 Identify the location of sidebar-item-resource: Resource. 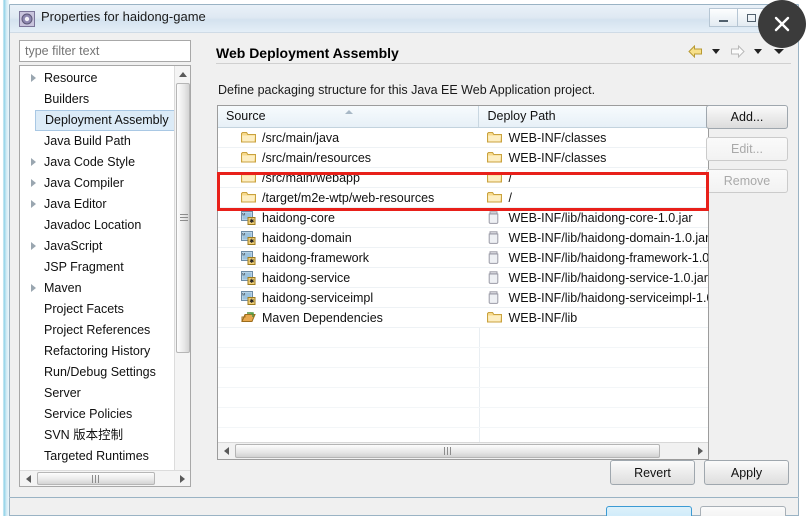
(97, 78).